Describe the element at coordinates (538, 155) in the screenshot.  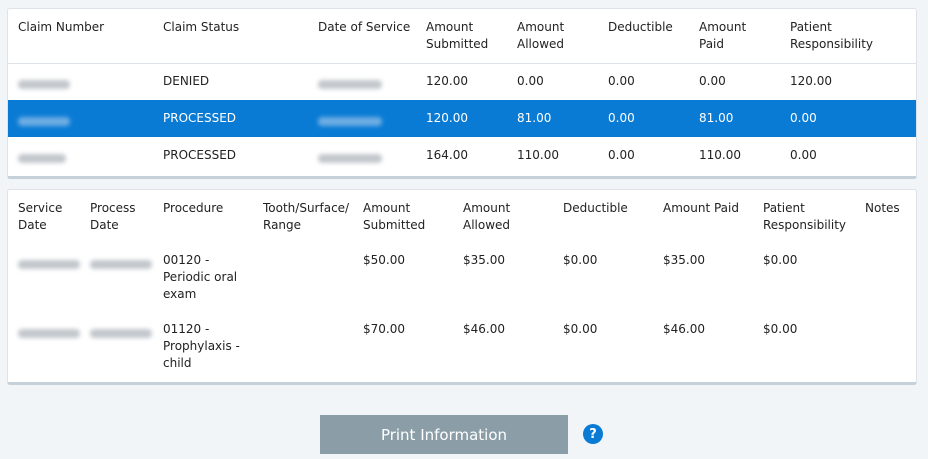
I see `amount-allowed: 110.00` at that location.